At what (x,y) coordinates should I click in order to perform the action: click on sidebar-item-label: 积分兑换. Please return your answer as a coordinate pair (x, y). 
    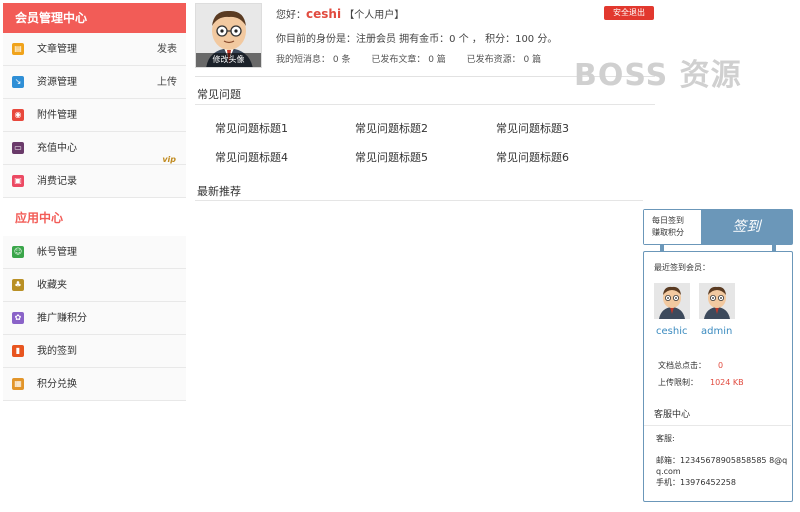
    Looking at the image, I should click on (57, 384).